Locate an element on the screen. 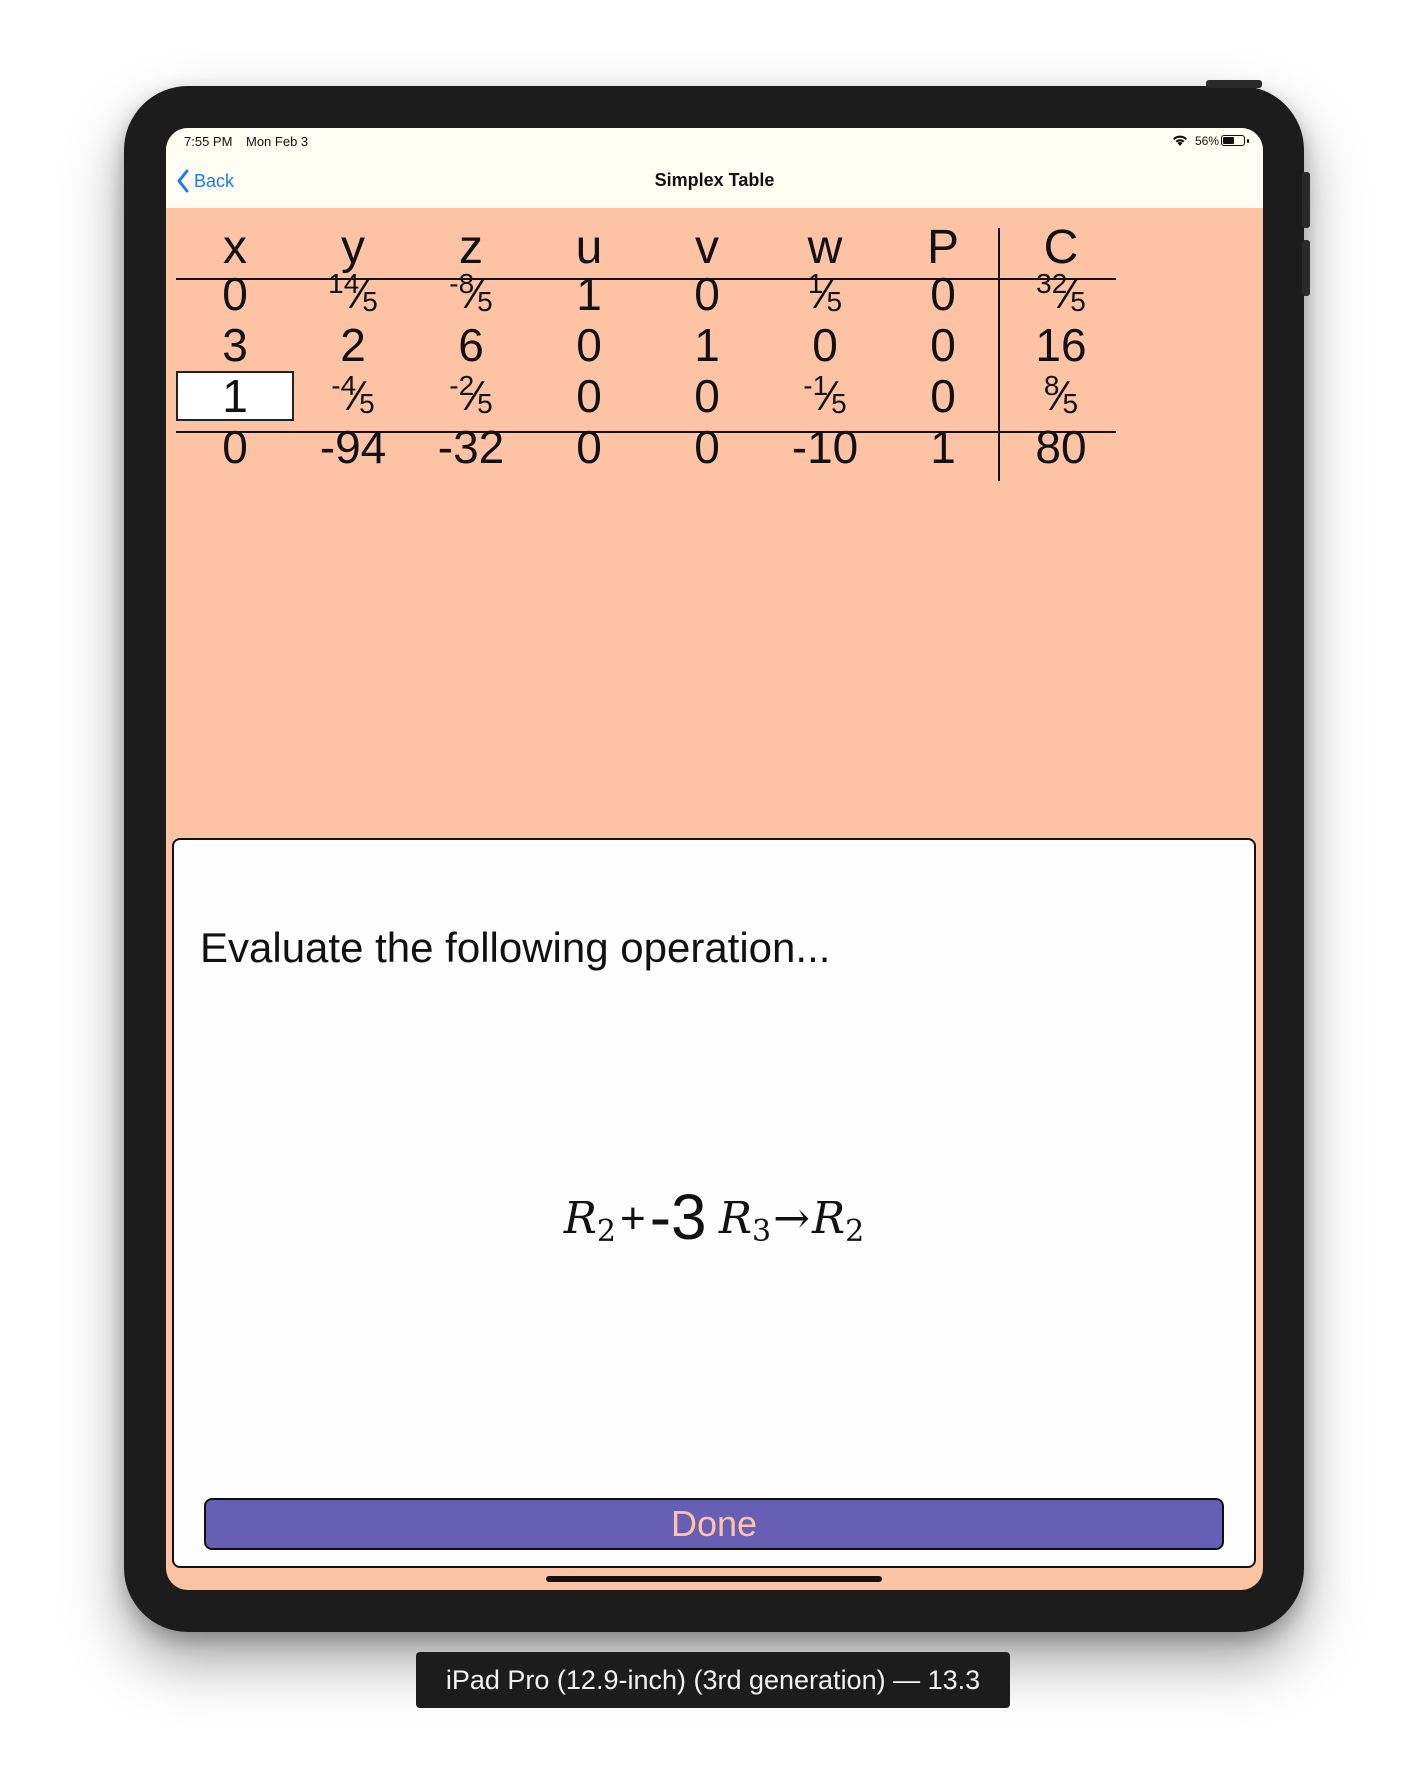 The image size is (1426, 1788). tableau-cell: -1 ⁄ 5 is located at coordinates (825, 395).